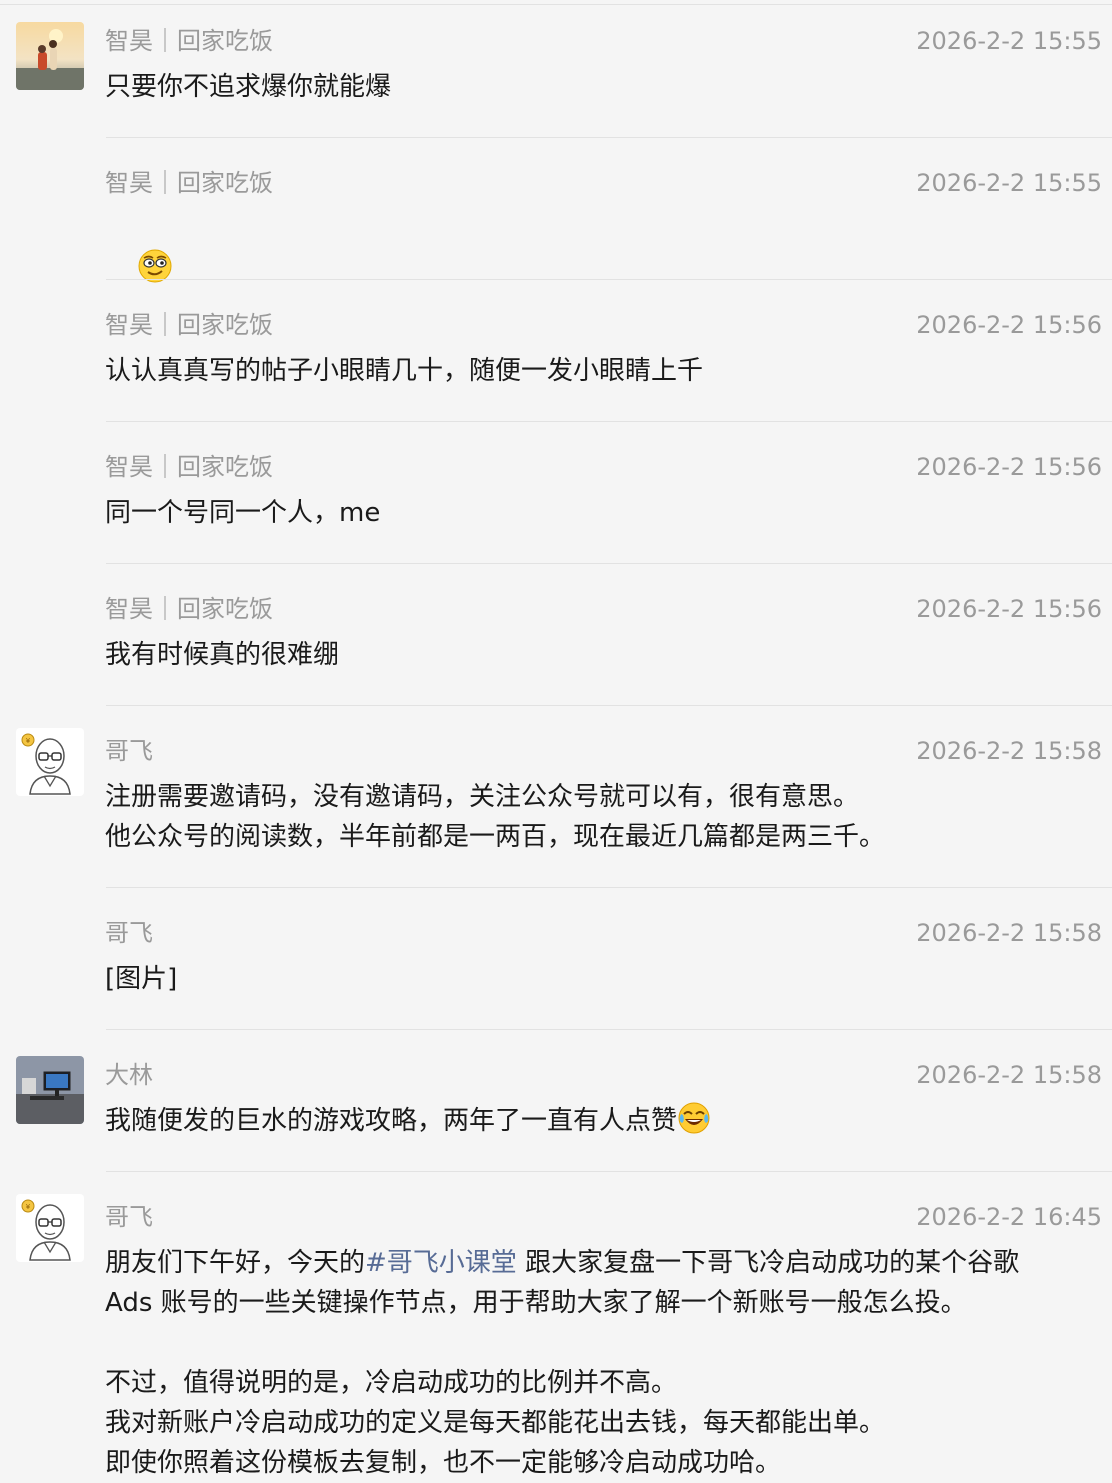 This screenshot has width=1112, height=1483. I want to click on message-text: 认认真真写的帖子小眼睛几十，随便一发小眼睛上千, so click(404, 371).